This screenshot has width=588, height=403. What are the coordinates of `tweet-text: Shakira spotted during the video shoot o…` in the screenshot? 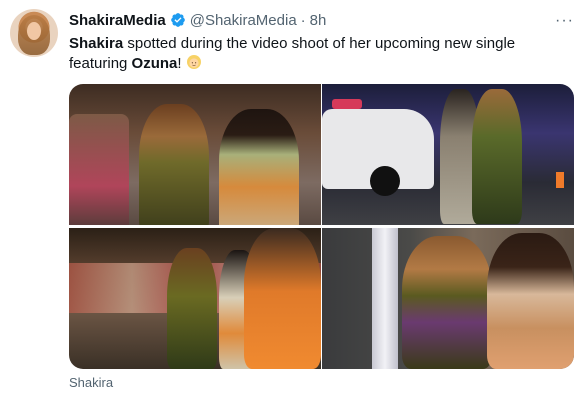 It's located at (319, 54).